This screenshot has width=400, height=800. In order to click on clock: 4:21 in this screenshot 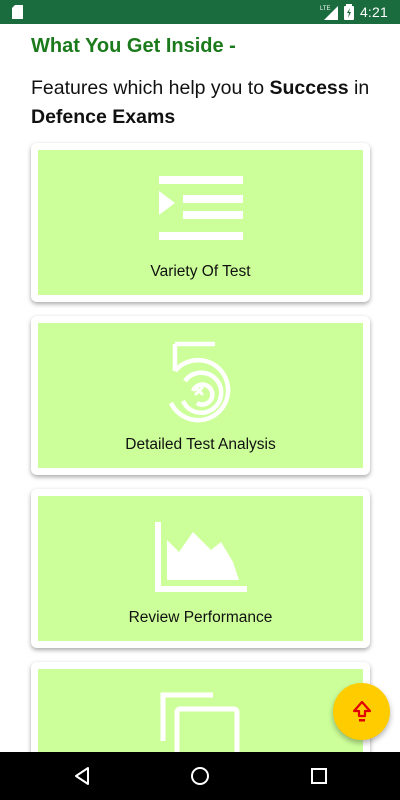, I will do `click(373, 12)`.